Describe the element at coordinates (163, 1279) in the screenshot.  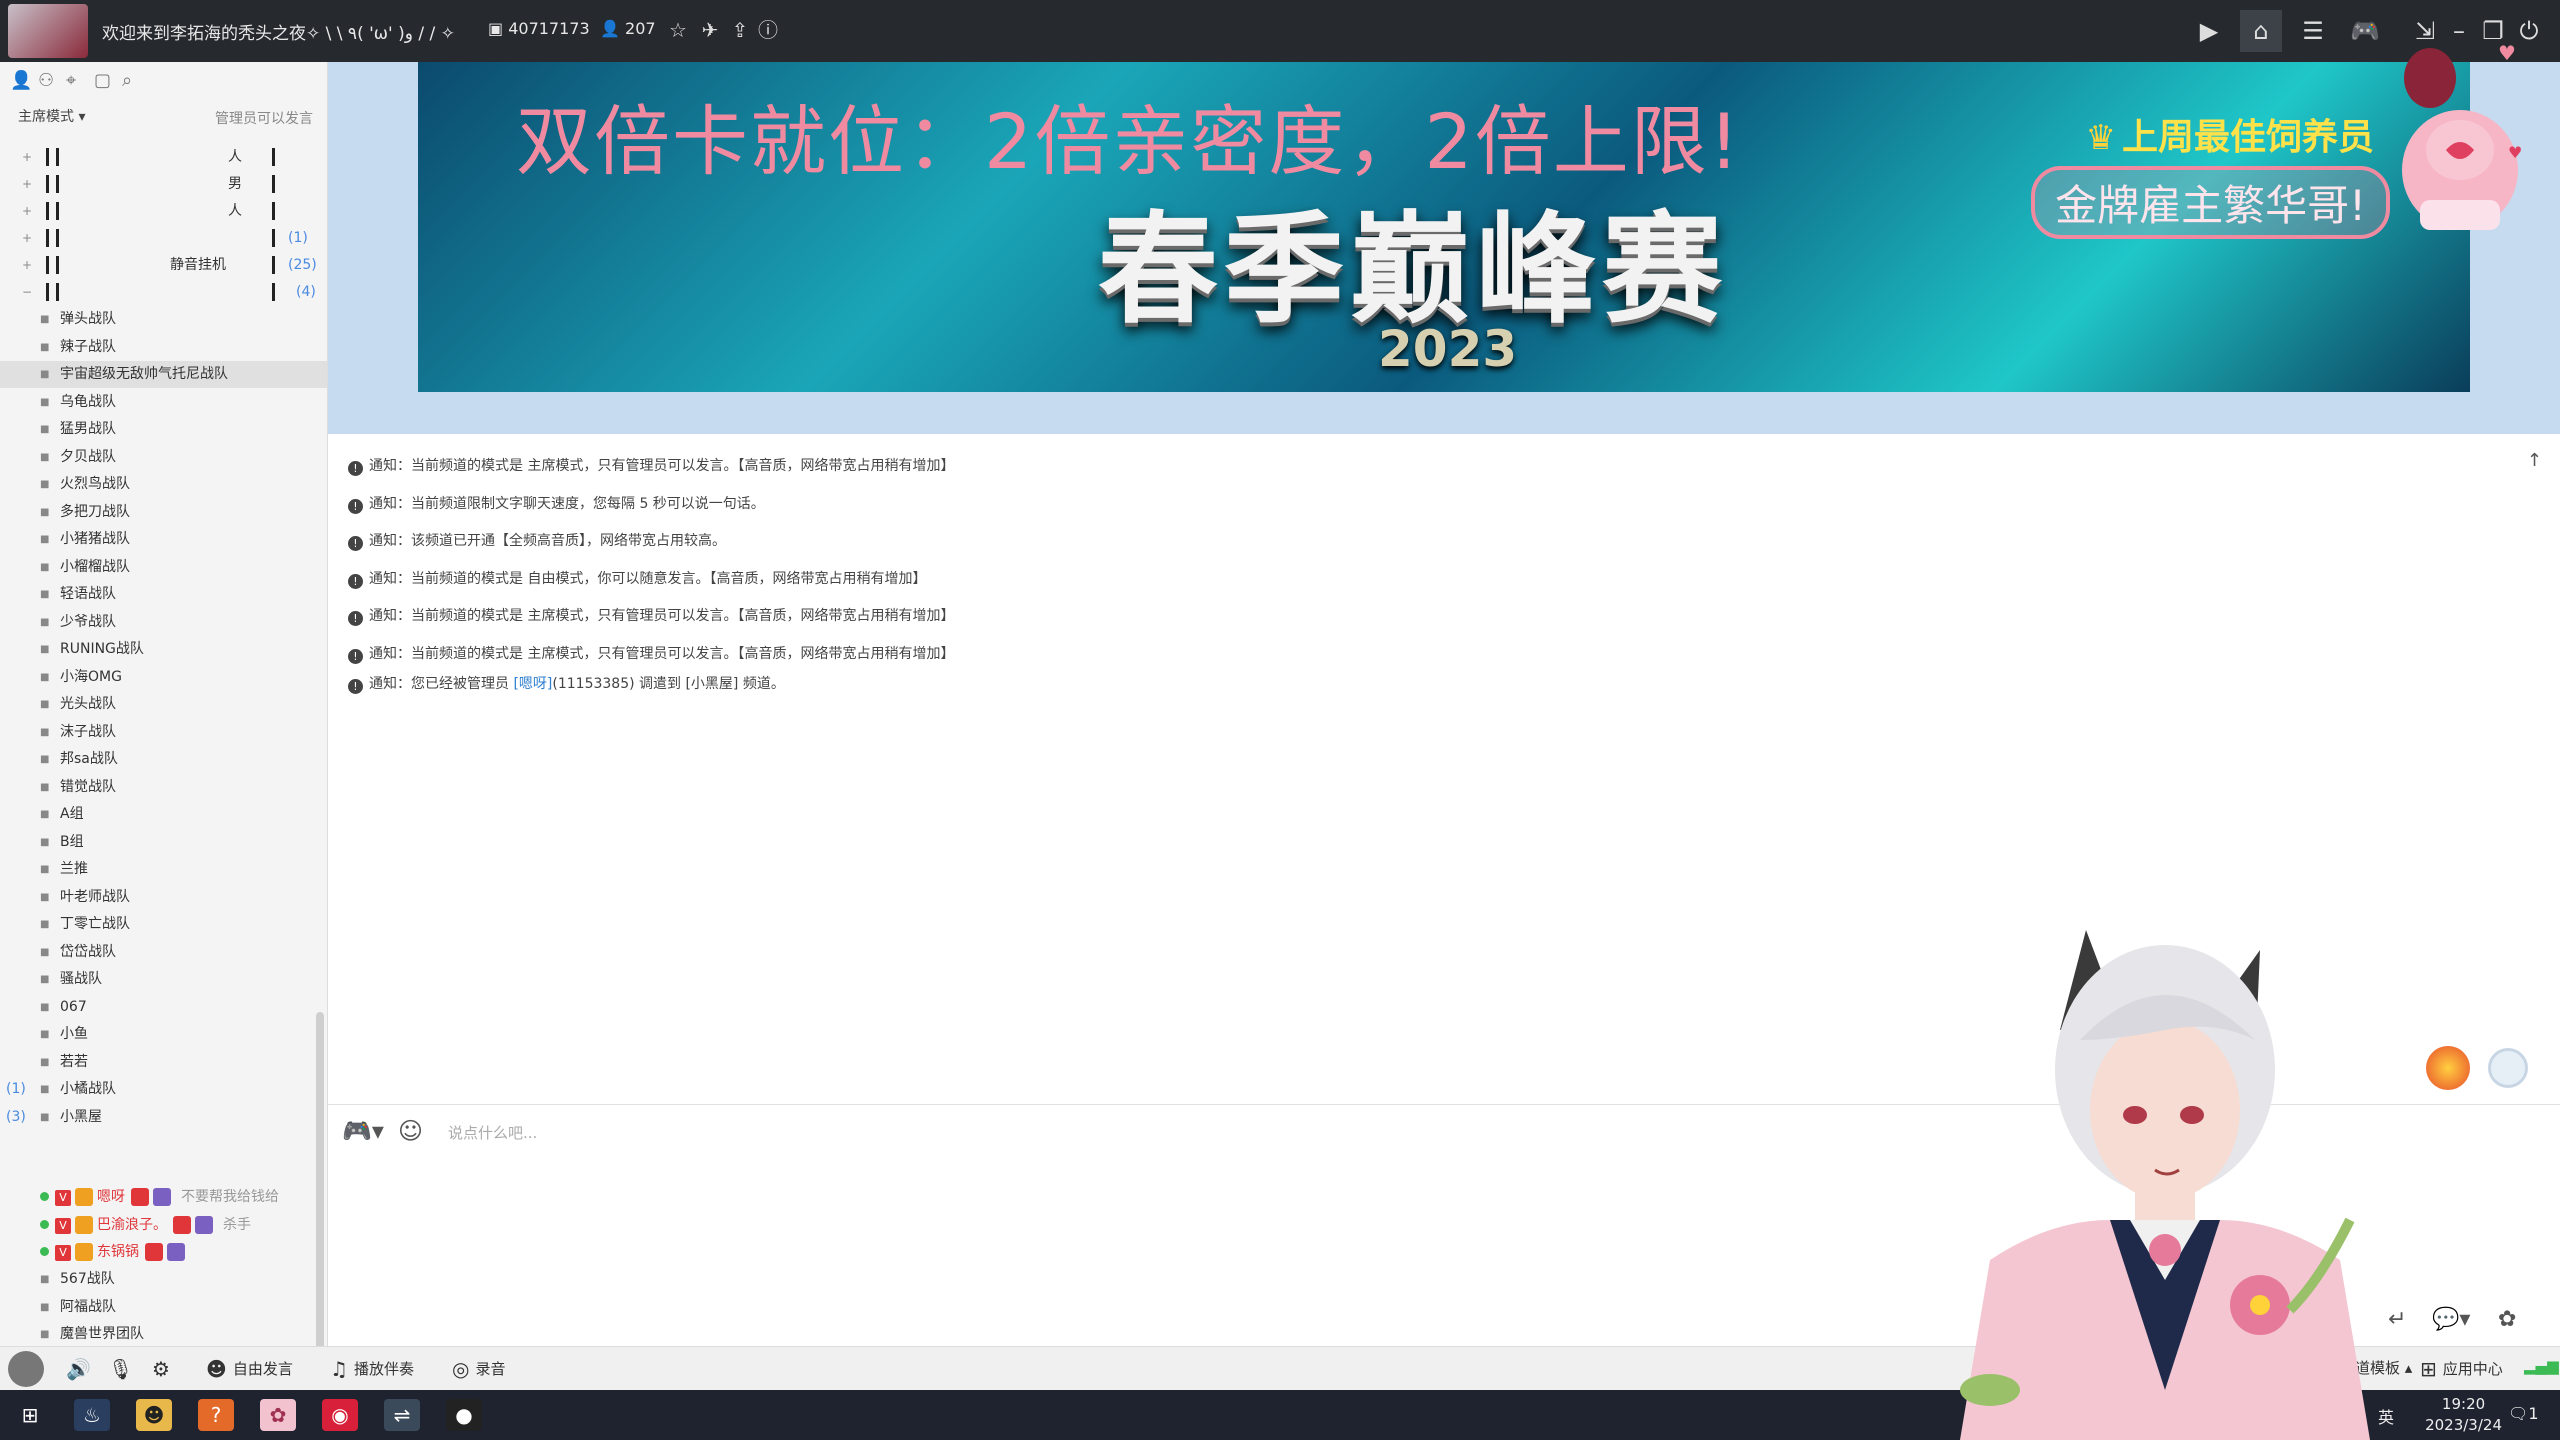
I see `channel-item: ■ 567战队` at that location.